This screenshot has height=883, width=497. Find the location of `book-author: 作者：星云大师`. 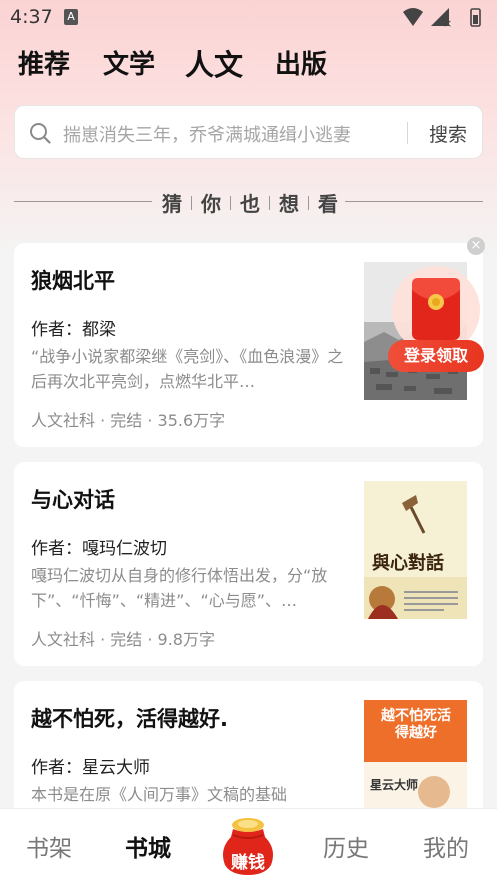

book-author: 作者：星云大师 is located at coordinates (90, 768).